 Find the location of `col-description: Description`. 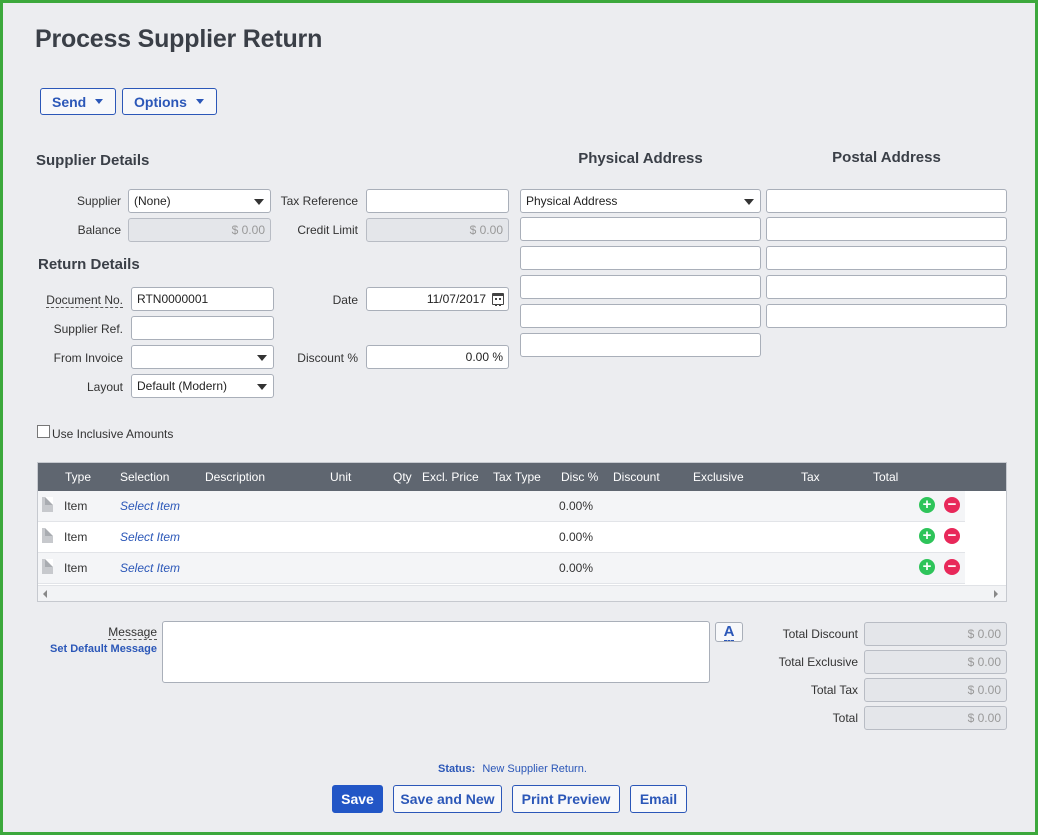

col-description: Description is located at coordinates (235, 477).